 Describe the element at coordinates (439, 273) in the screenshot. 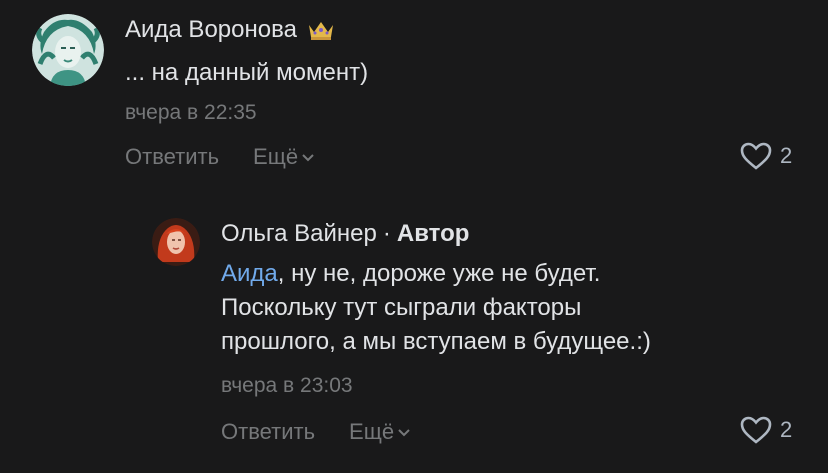

I see `comment-text-fragment: , ну не, дороже уже не будет.` at that location.